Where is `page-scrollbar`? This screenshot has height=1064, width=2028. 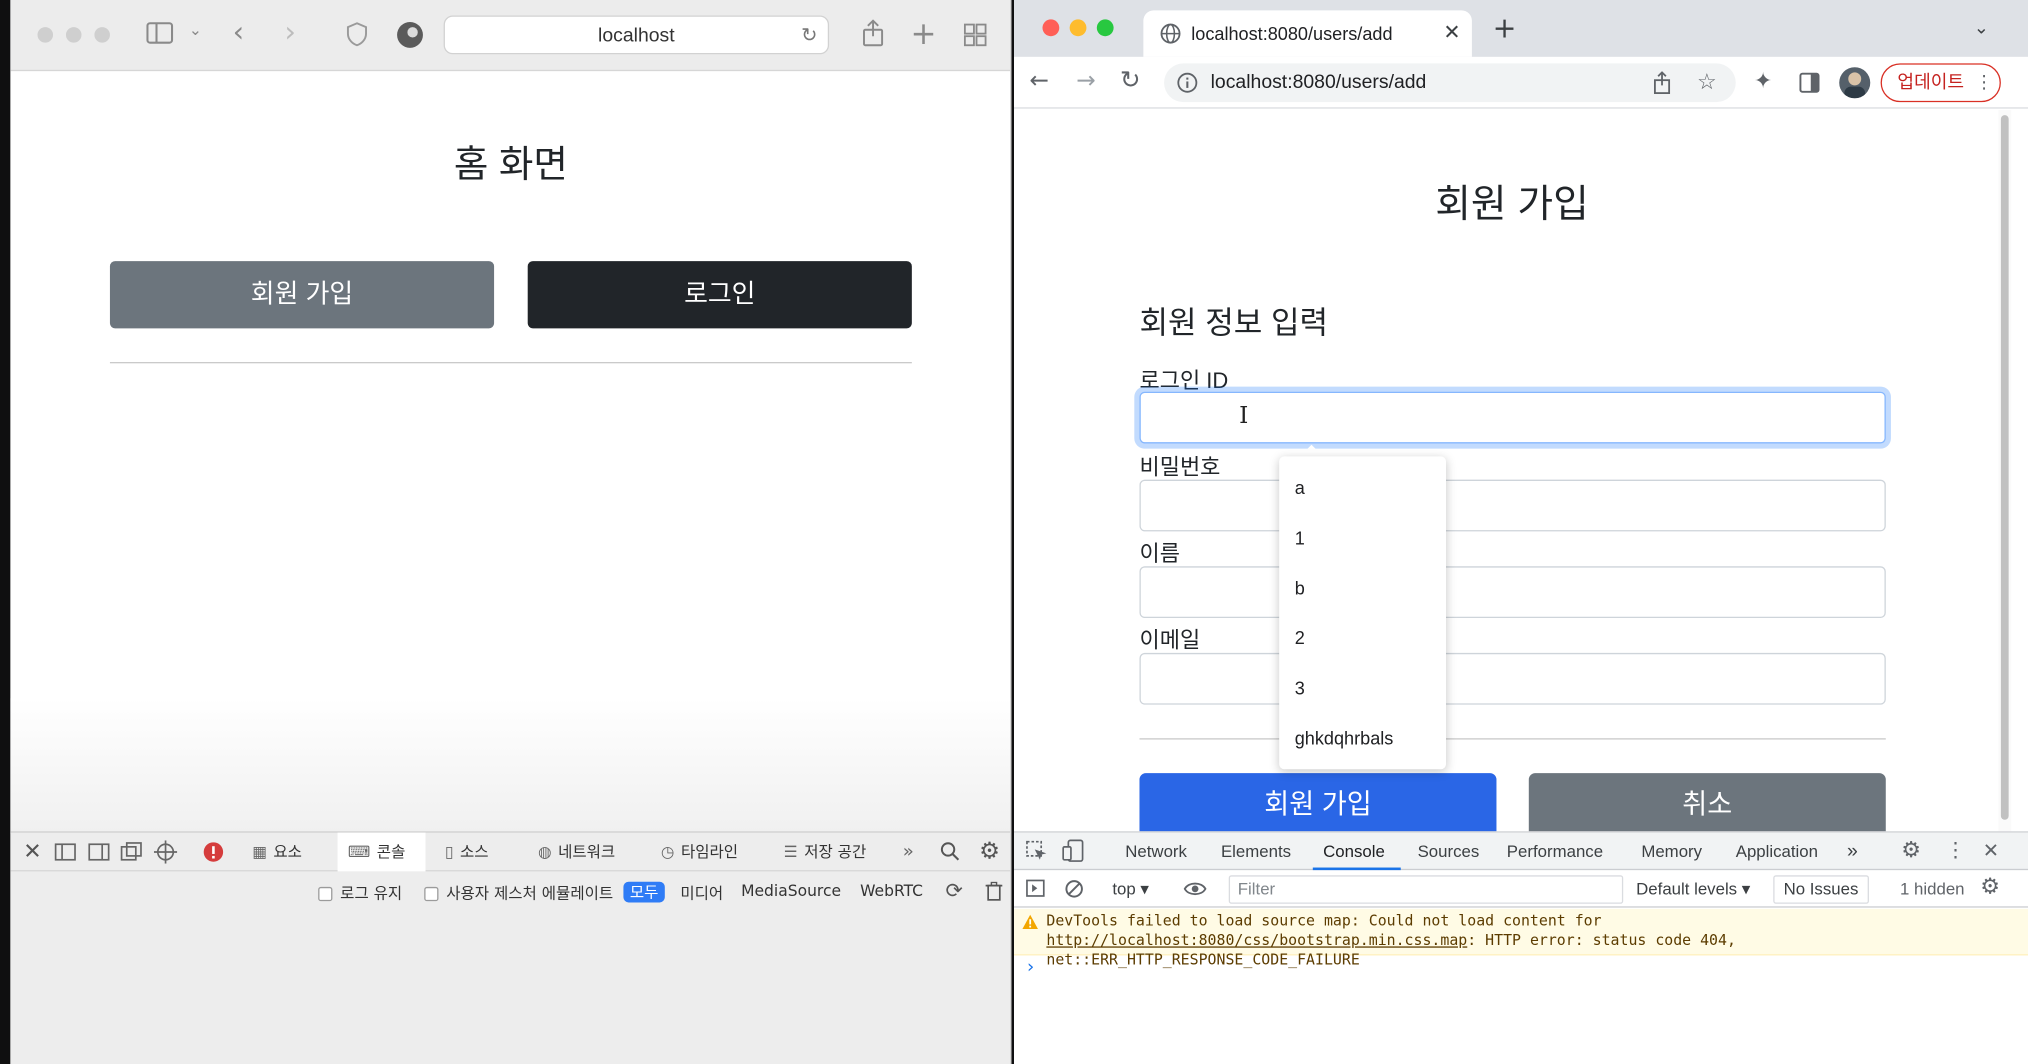
page-scrollbar is located at coordinates (2005, 470).